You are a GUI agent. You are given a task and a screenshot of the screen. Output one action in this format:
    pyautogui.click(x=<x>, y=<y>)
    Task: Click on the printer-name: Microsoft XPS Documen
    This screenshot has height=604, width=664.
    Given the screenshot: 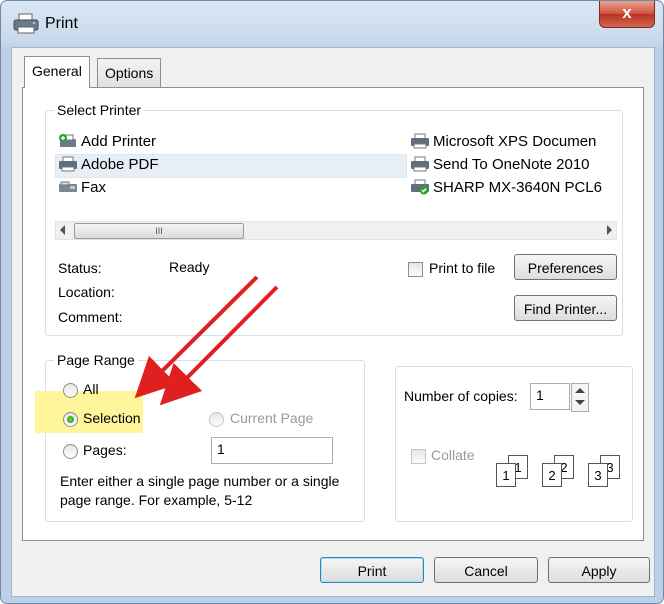 What is the action you would take?
    pyautogui.click(x=515, y=141)
    